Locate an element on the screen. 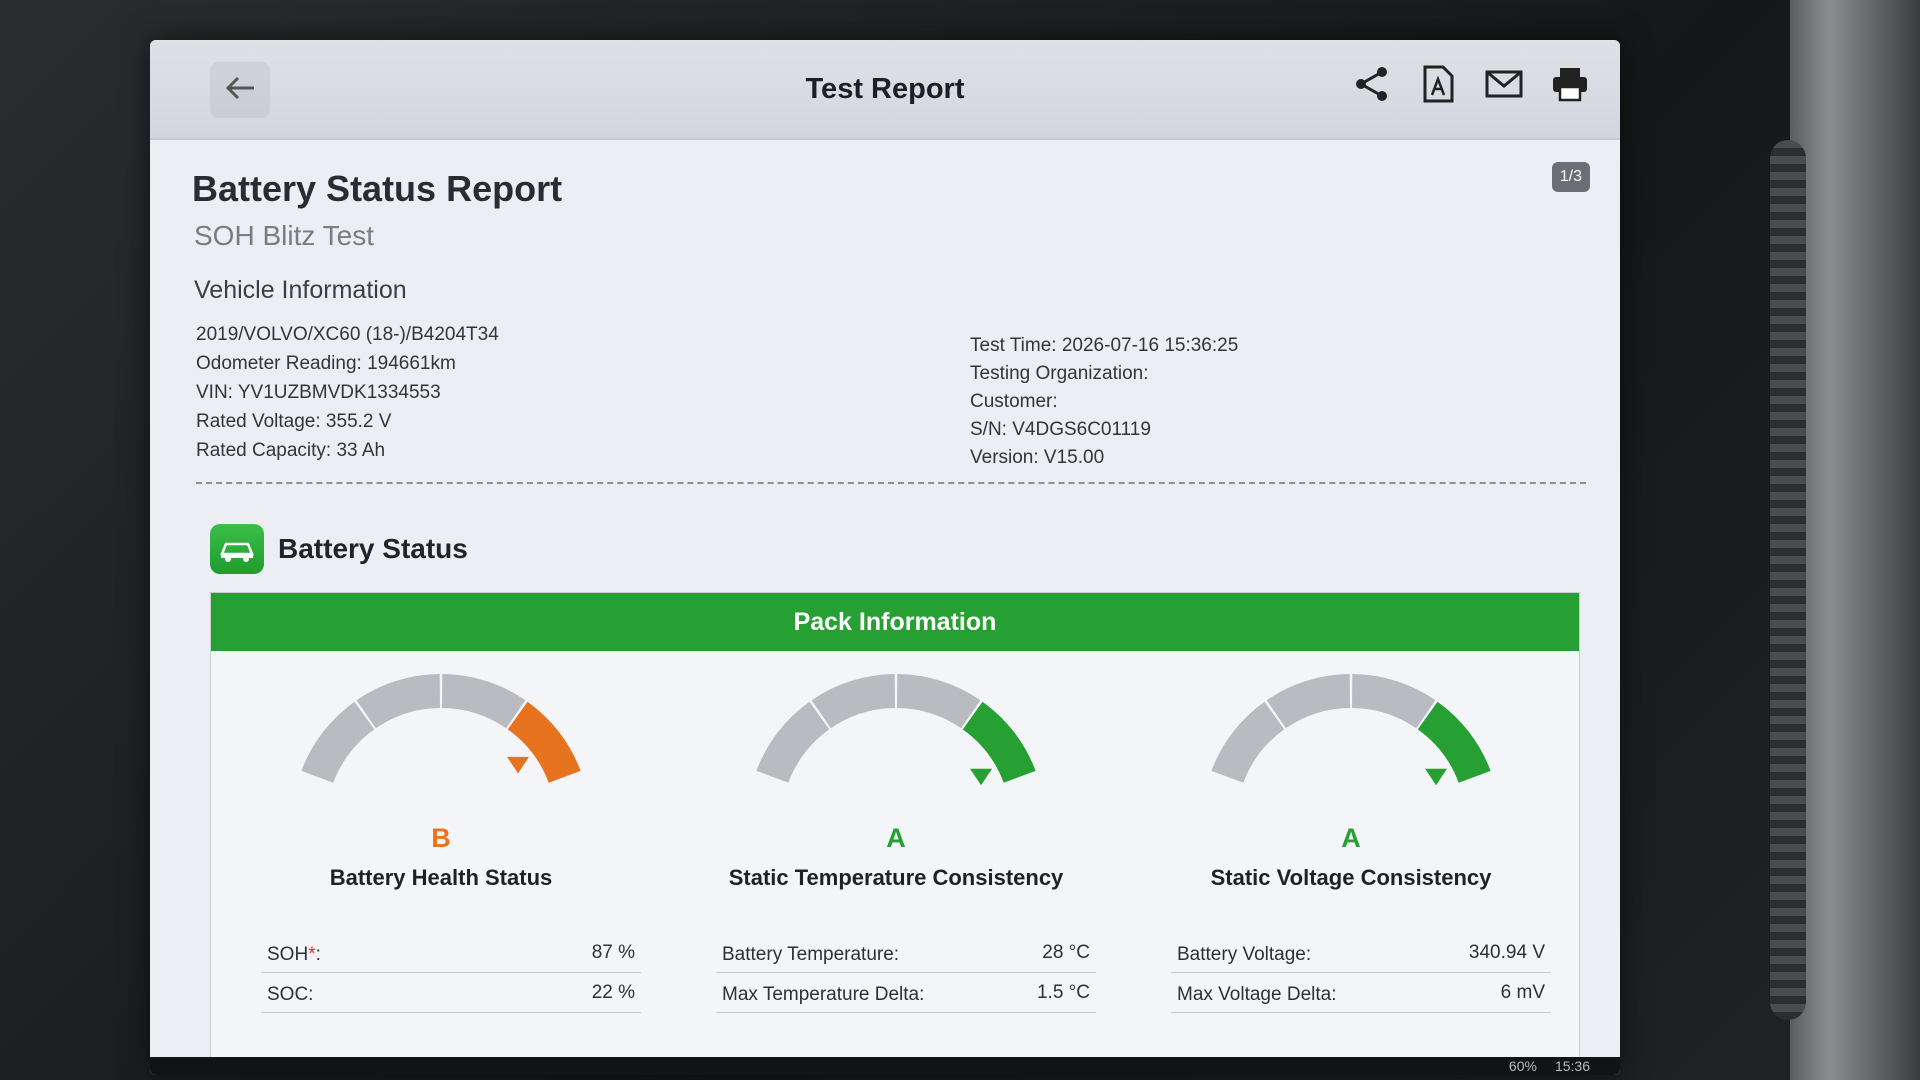 The height and width of the screenshot is (1080, 1920). metric-row-soc: SOC: 22 % is located at coordinates (451, 993).